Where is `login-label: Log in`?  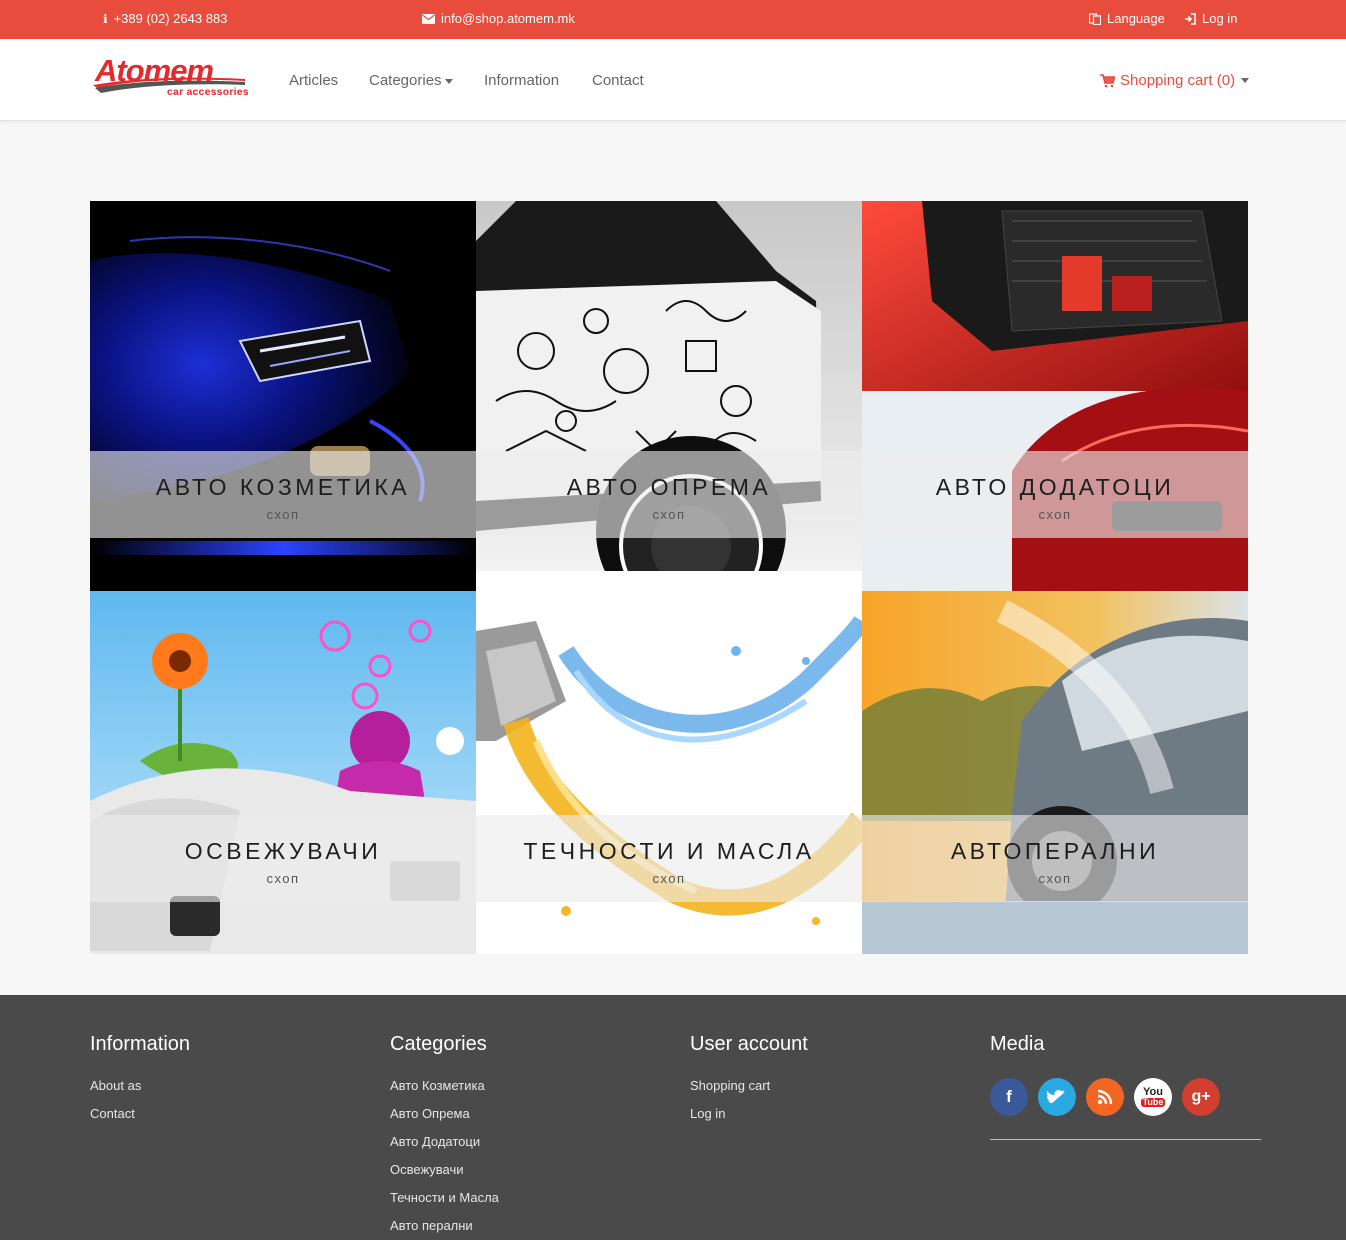
login-label: Log in is located at coordinates (1220, 18).